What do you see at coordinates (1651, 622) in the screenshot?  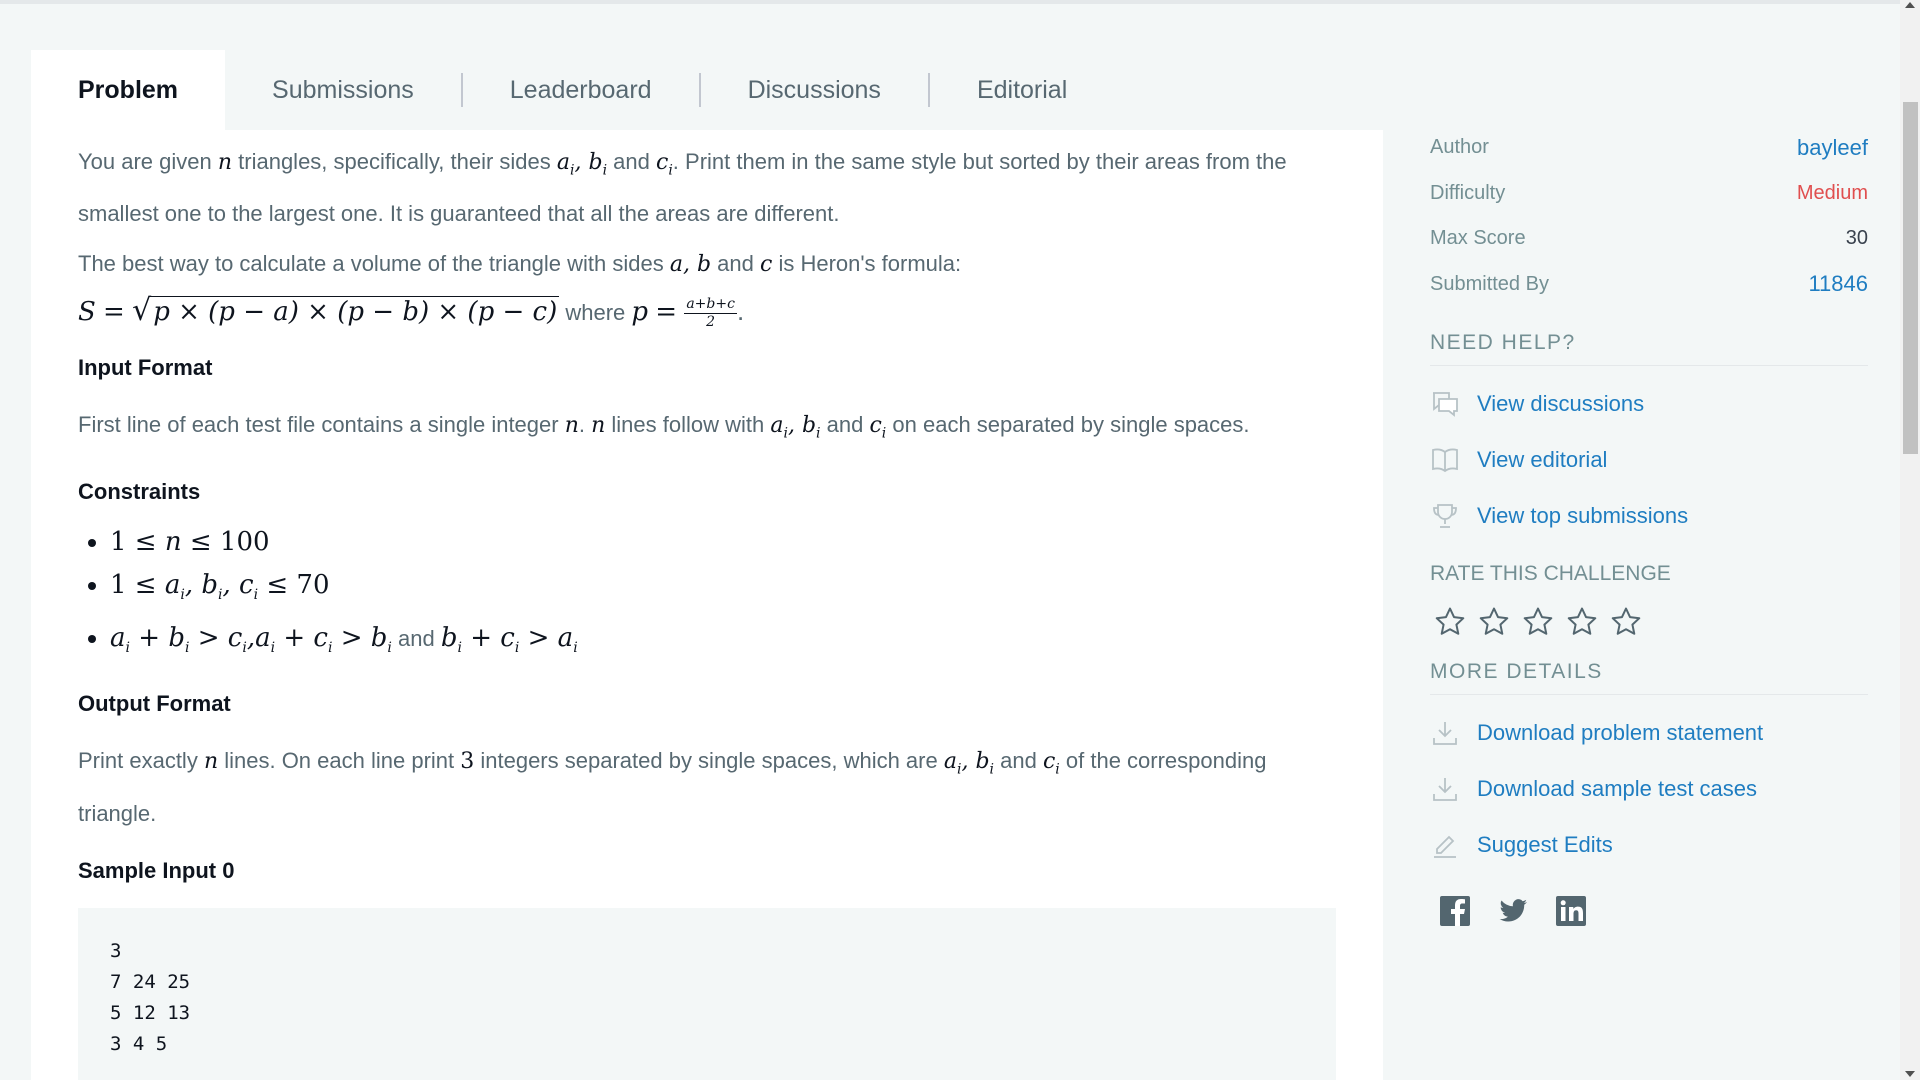 I see `rating-stars` at bounding box center [1651, 622].